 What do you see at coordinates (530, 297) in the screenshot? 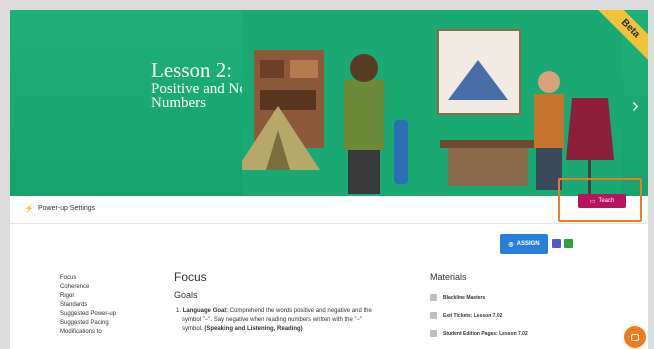
I see `material-item: Blackline Masters` at bounding box center [530, 297].